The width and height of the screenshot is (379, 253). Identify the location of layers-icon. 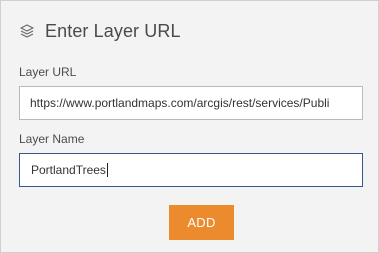
(27, 31).